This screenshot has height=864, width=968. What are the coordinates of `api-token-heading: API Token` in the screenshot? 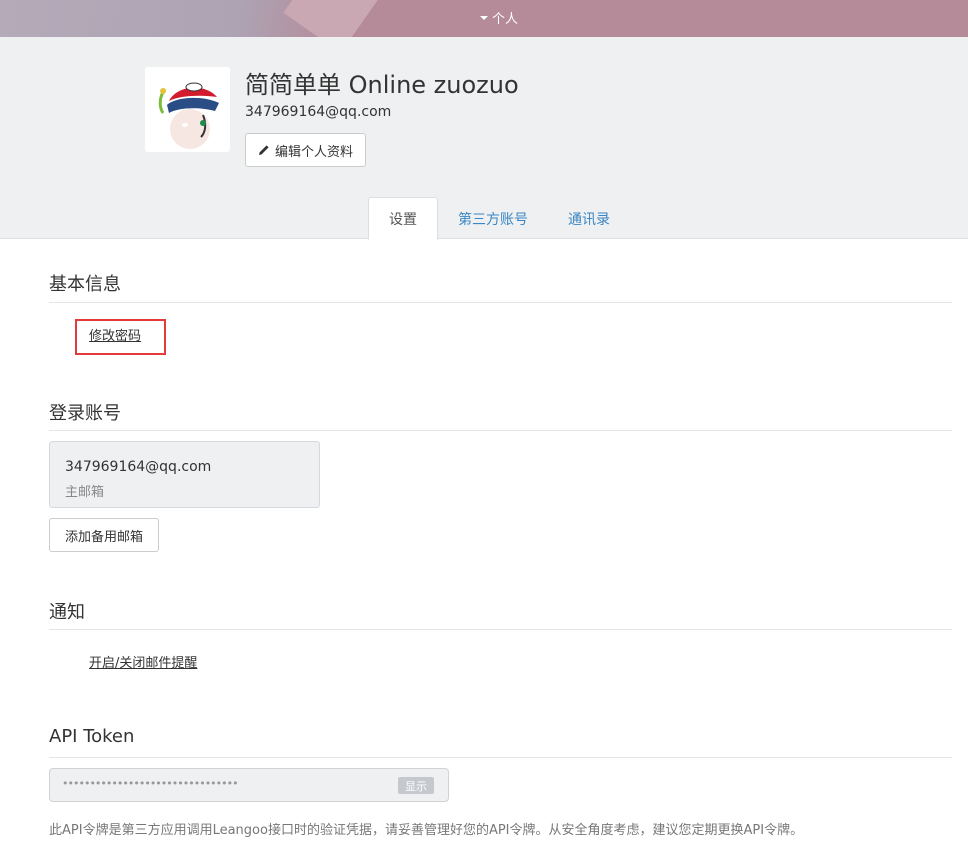 It's located at (92, 736).